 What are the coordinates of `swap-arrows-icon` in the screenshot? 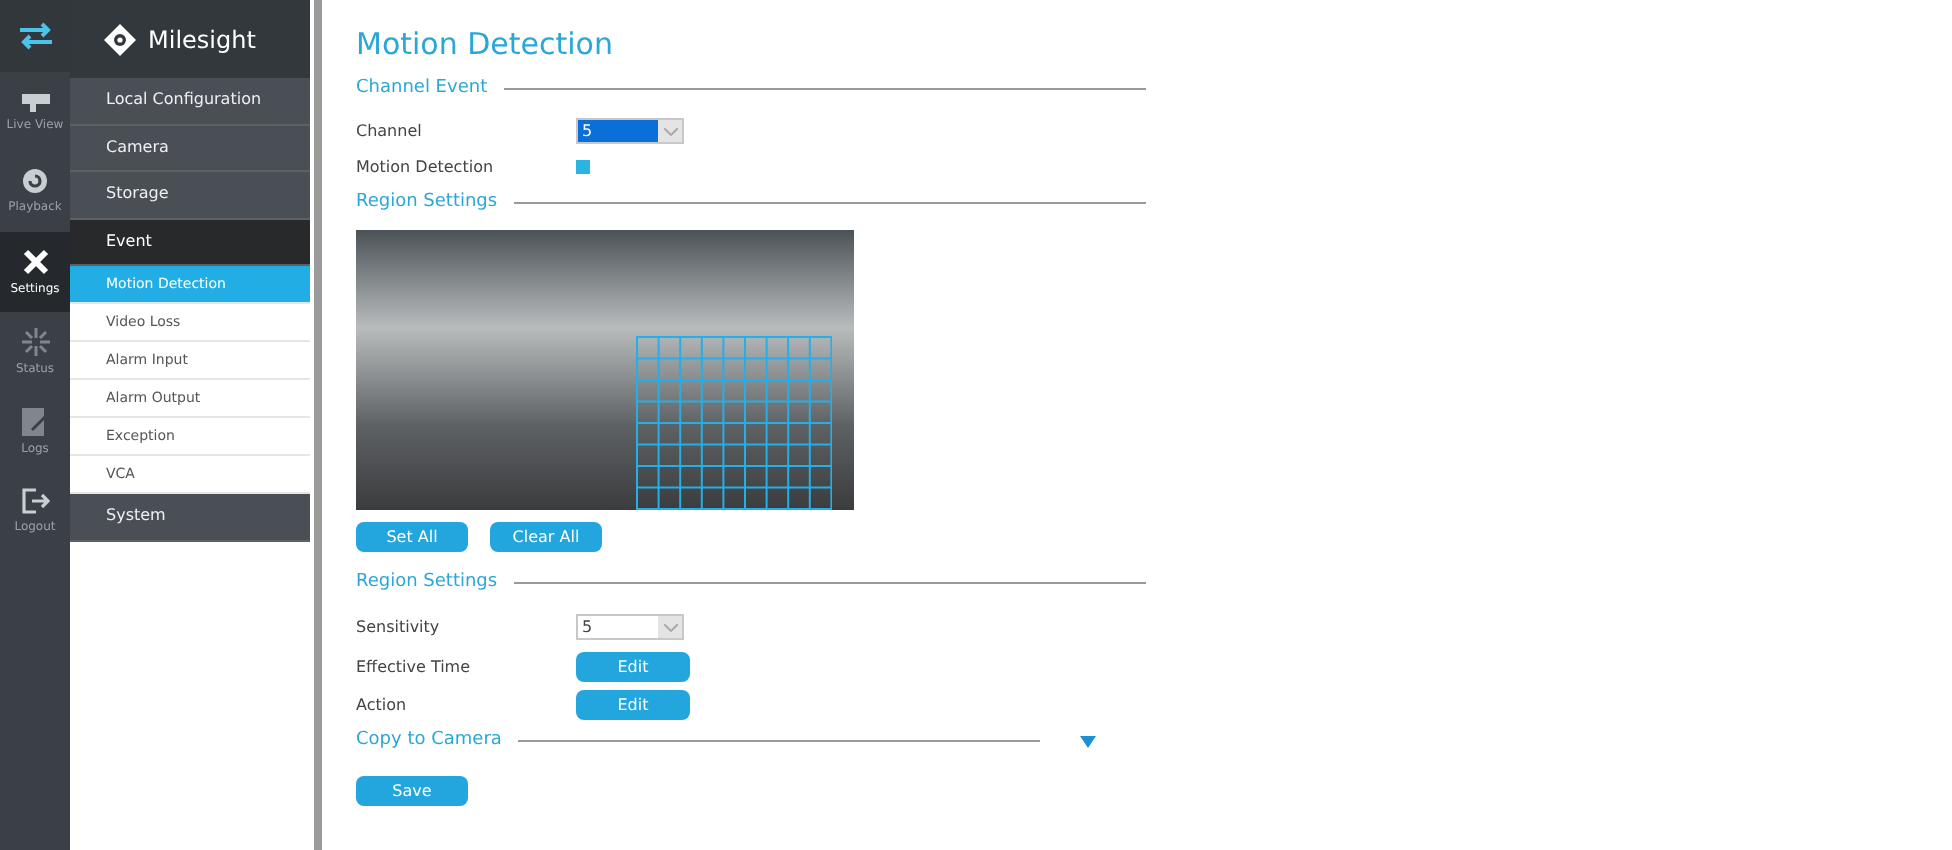 It's located at (35, 36).